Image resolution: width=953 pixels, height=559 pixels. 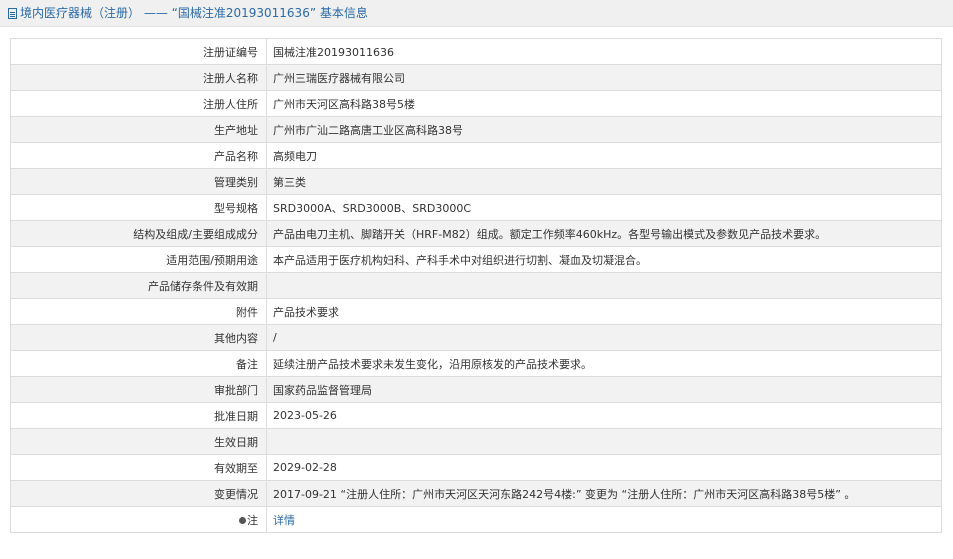 What do you see at coordinates (242, 520) in the screenshot?
I see `note-icon` at bounding box center [242, 520].